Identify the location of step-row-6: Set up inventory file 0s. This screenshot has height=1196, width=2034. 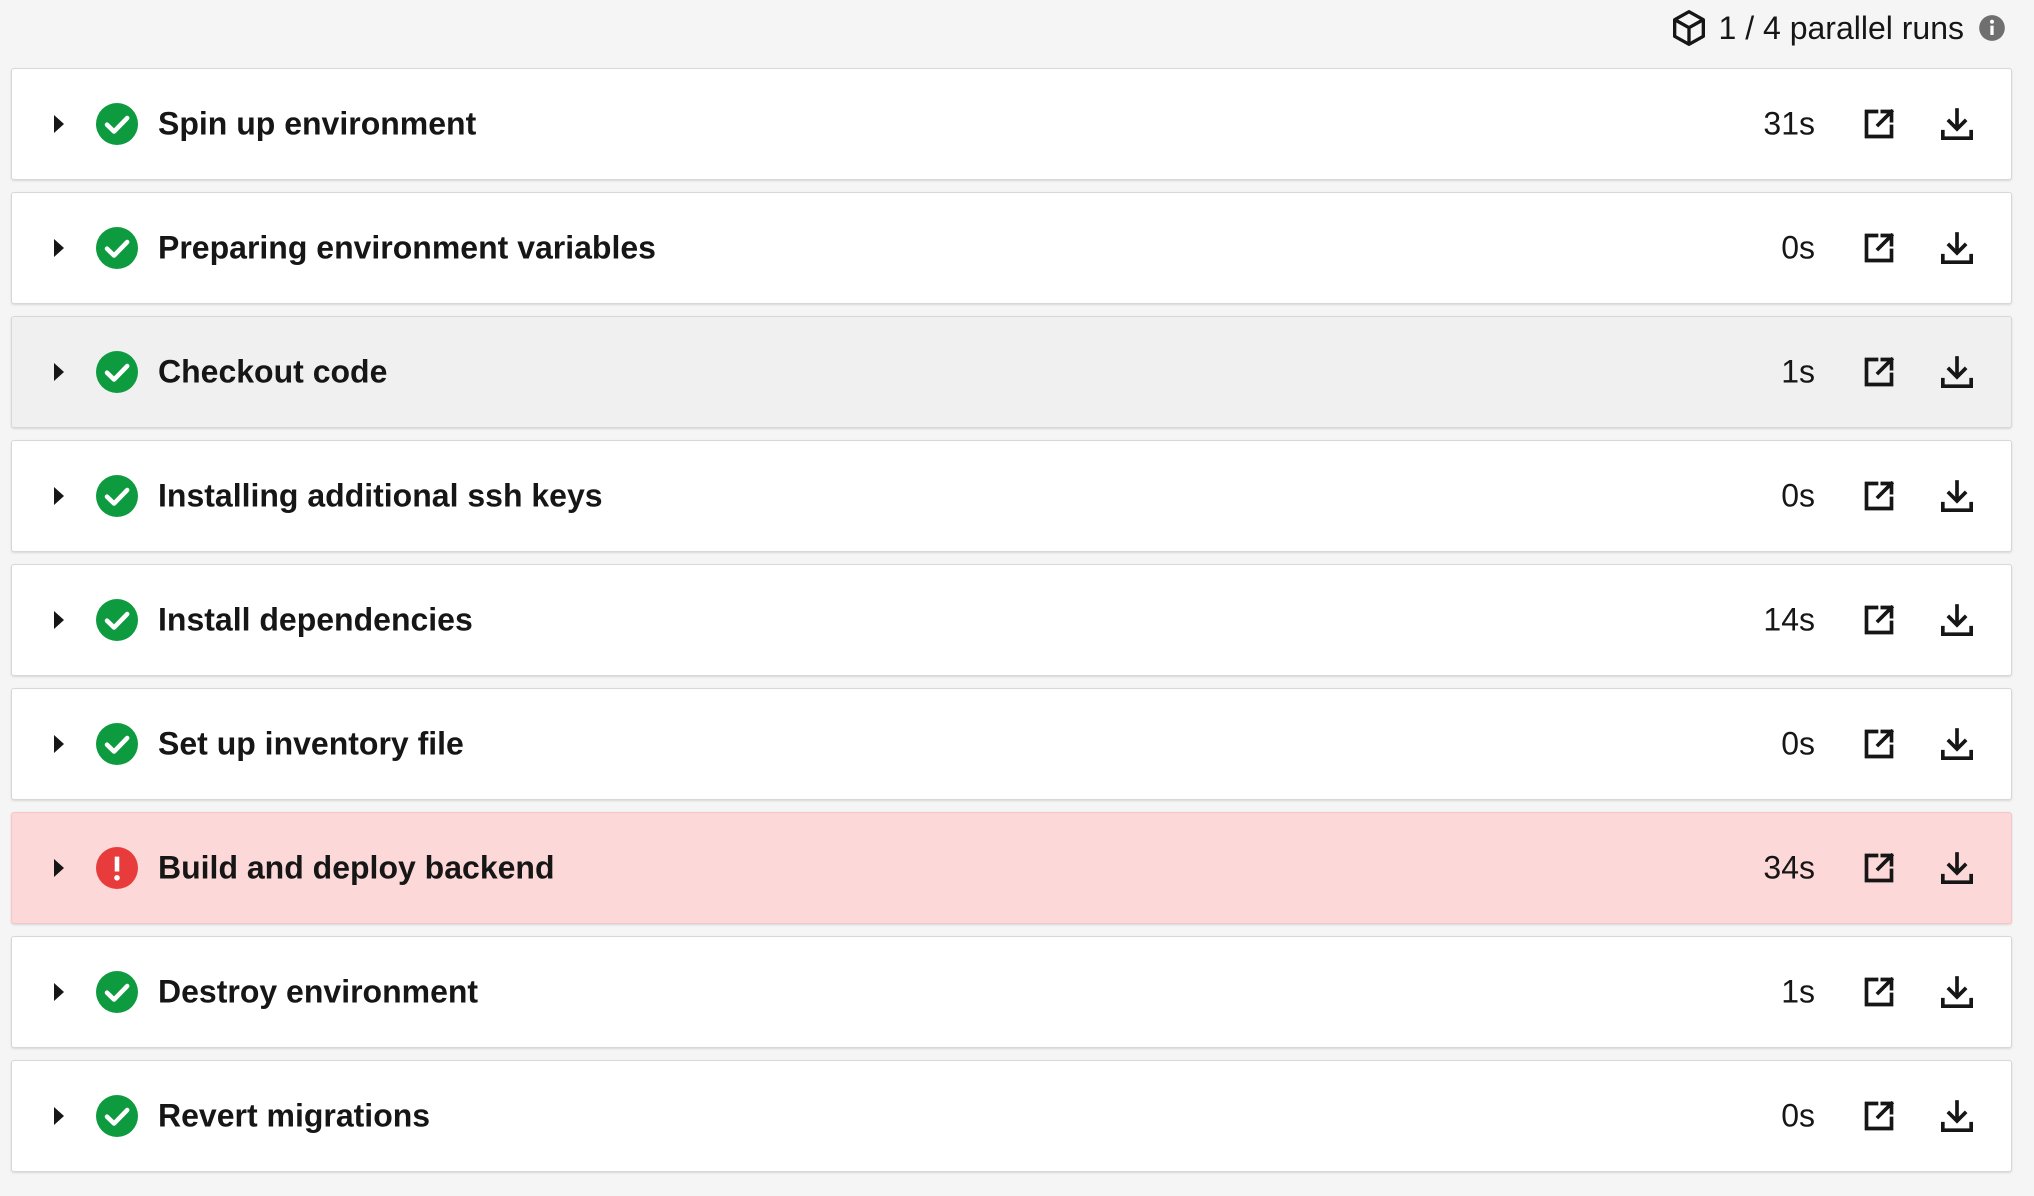
(1011, 744).